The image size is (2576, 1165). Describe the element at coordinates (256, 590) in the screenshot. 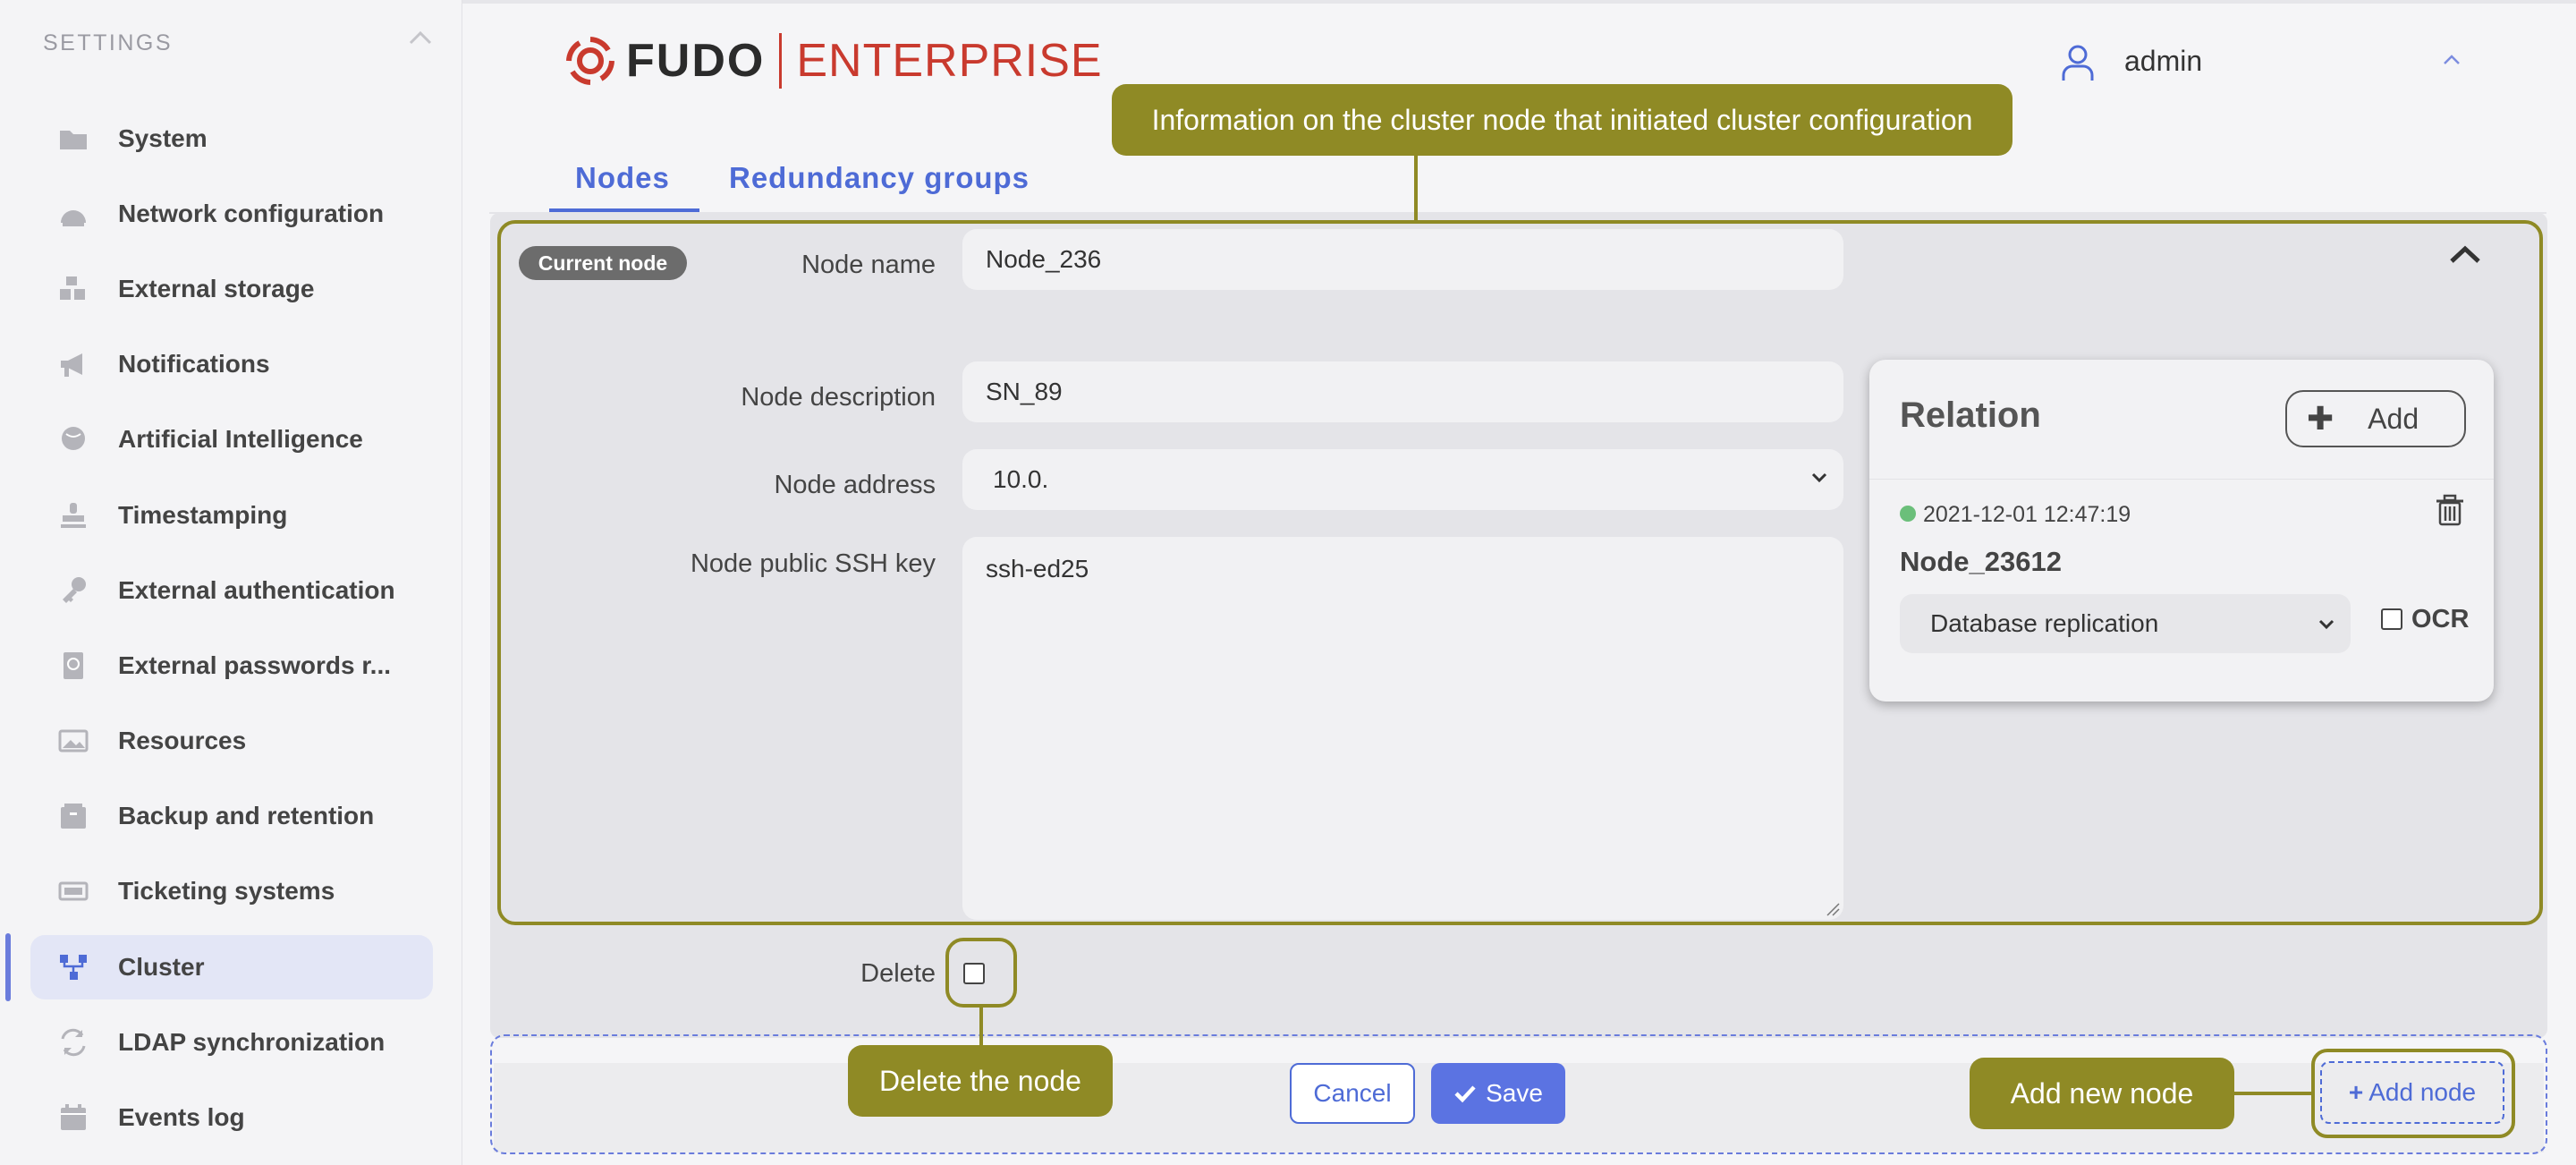

I see `sidebar-item-label: External authentication` at that location.